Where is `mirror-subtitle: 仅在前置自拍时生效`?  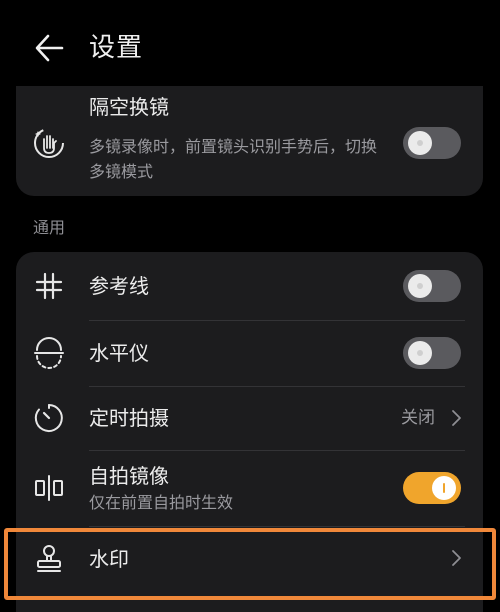
mirror-subtitle: 仅在前置自拍时生效 is located at coordinates (161, 502).